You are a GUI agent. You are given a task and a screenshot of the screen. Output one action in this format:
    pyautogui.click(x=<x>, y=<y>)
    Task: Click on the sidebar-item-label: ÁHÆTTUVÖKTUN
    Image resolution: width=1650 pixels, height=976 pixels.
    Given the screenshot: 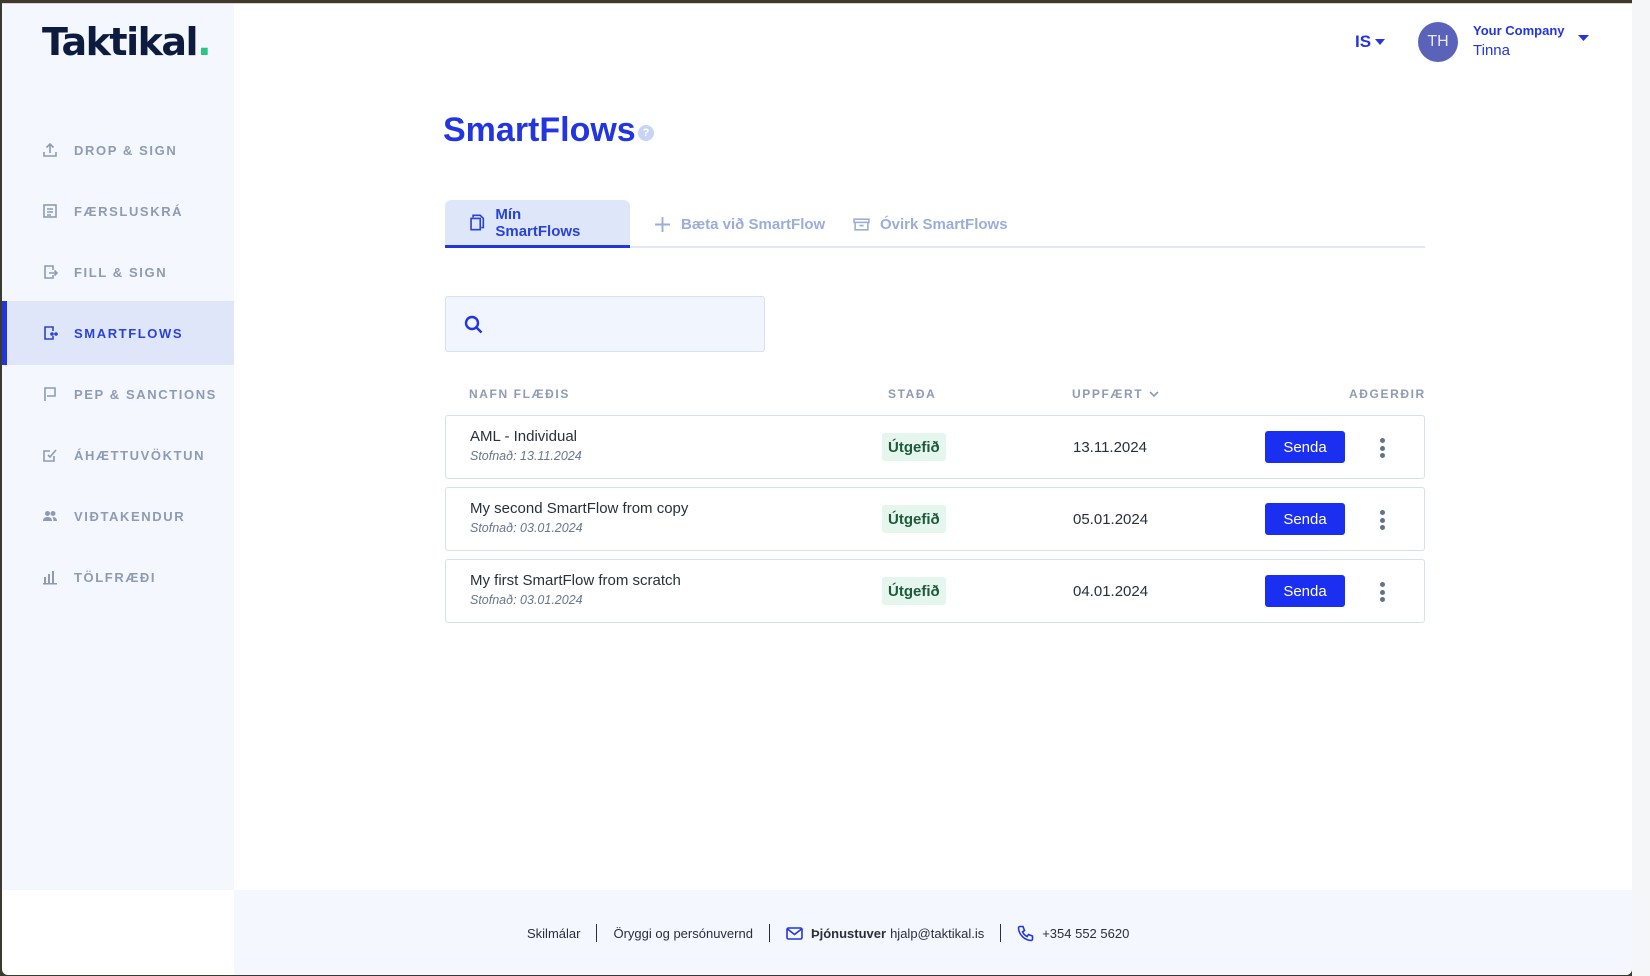 What is the action you would take?
    pyautogui.click(x=140, y=455)
    